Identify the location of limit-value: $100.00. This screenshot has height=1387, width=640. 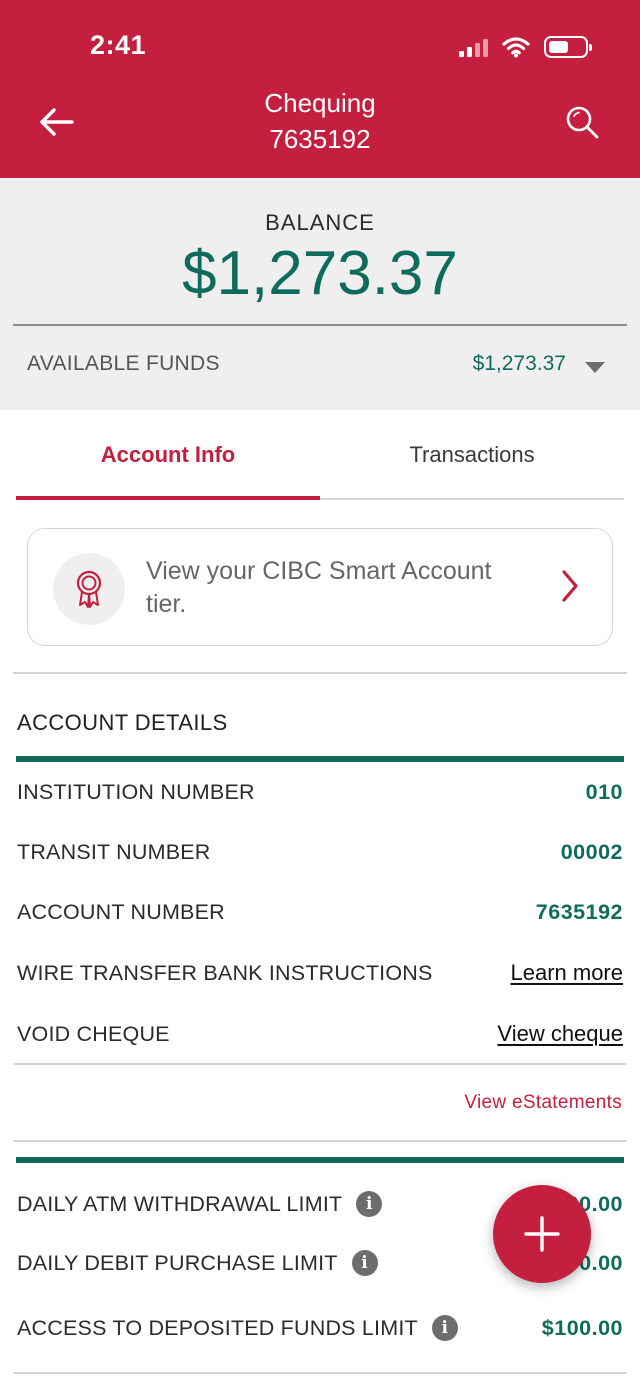
(582, 1327).